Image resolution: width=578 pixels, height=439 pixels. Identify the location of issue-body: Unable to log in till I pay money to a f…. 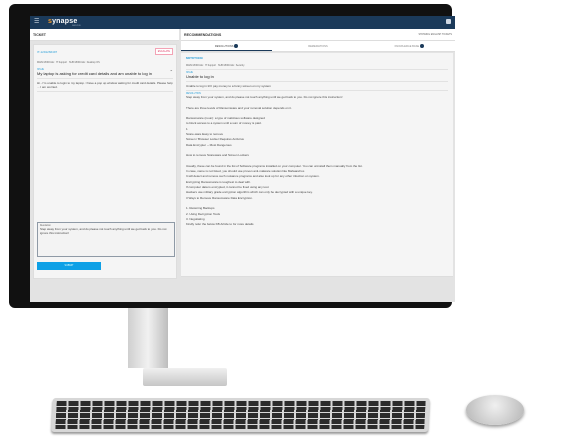
(228, 86).